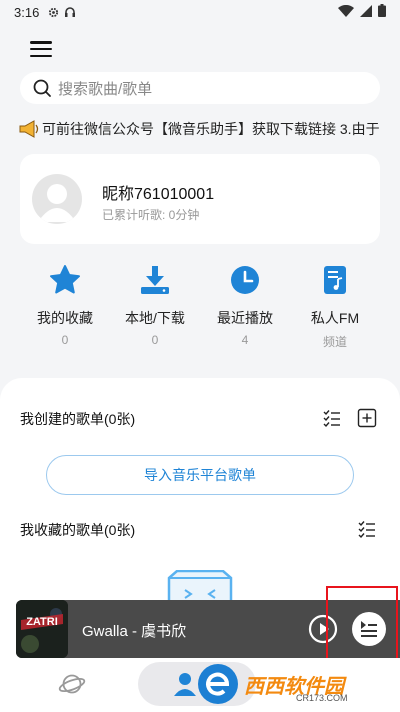  I want to click on quick-label: 我的收藏, so click(65, 318).